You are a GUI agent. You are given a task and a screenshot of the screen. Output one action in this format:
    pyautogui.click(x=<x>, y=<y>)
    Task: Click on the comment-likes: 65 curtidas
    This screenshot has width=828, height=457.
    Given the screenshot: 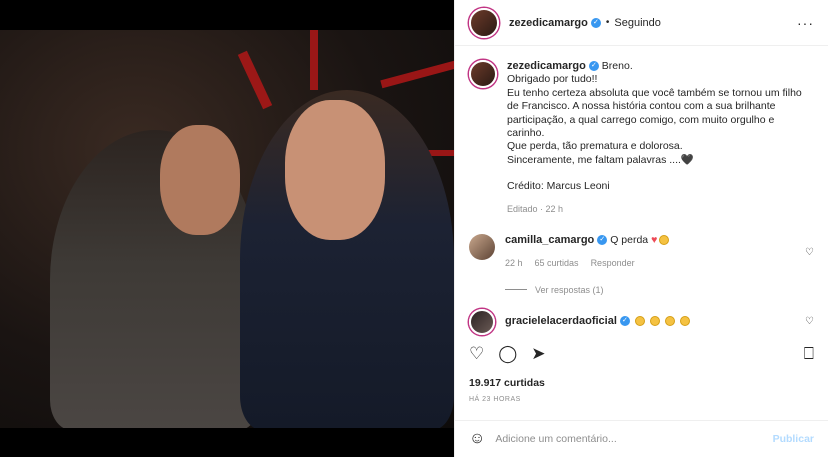 What is the action you would take?
    pyautogui.click(x=557, y=263)
    